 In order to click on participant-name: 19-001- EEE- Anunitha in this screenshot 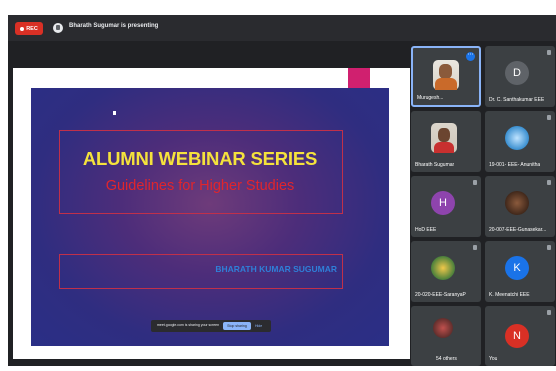, I will do `click(515, 165)`.